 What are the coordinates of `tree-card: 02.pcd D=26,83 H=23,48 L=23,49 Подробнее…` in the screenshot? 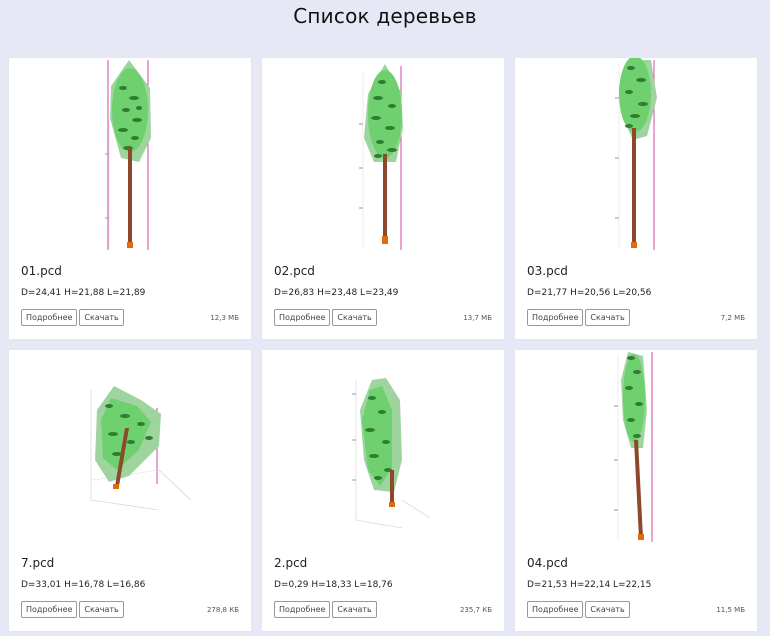 It's located at (383, 198).